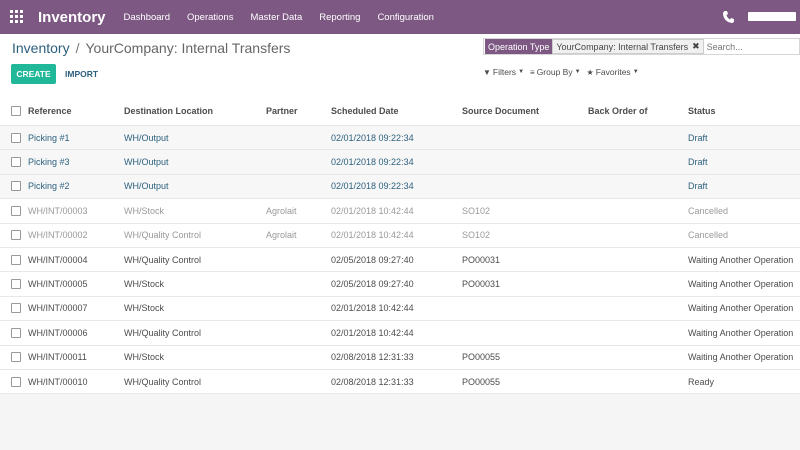 The image size is (800, 450). What do you see at coordinates (33, 74) in the screenshot?
I see `create-button: CREATE` at bounding box center [33, 74].